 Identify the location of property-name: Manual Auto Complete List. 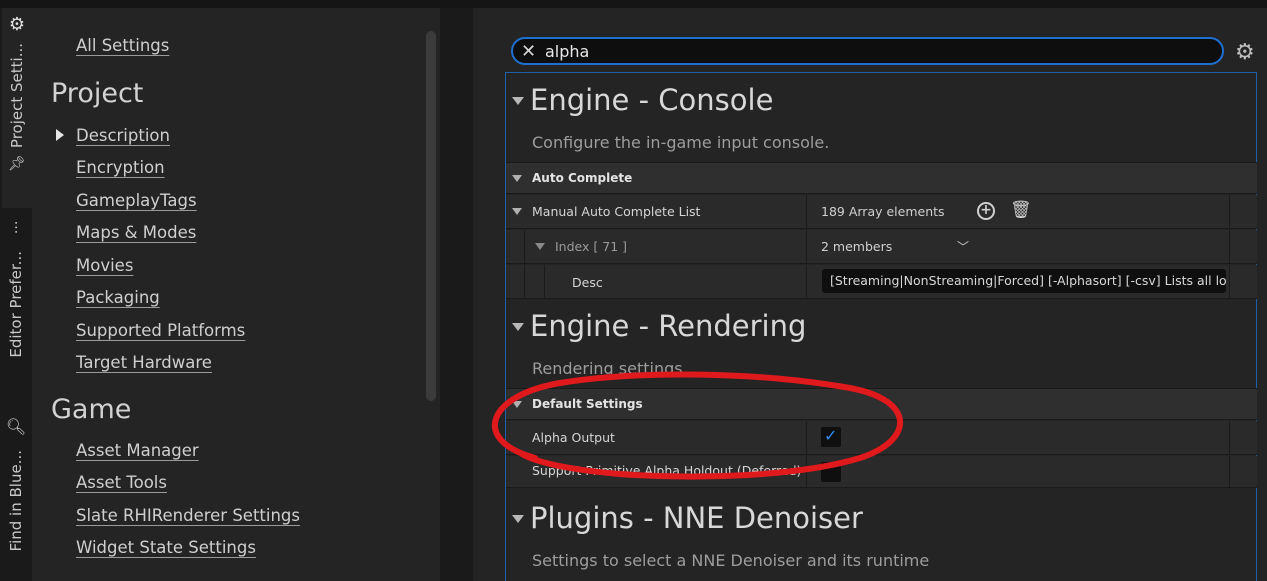
(616, 211).